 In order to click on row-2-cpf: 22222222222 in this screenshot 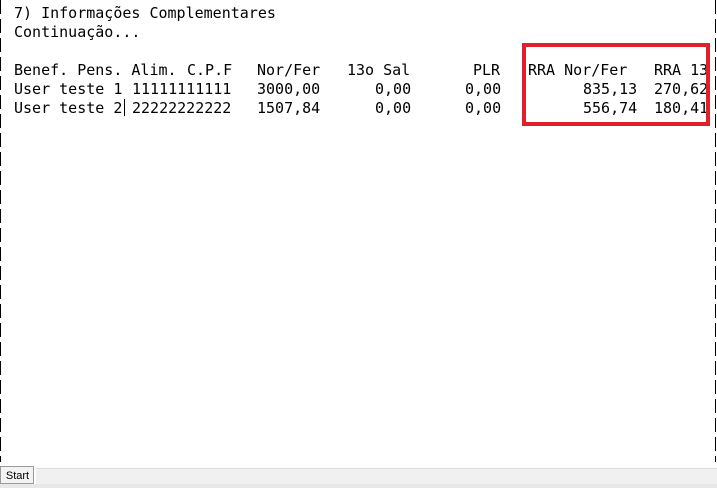, I will do `click(182, 108)`.